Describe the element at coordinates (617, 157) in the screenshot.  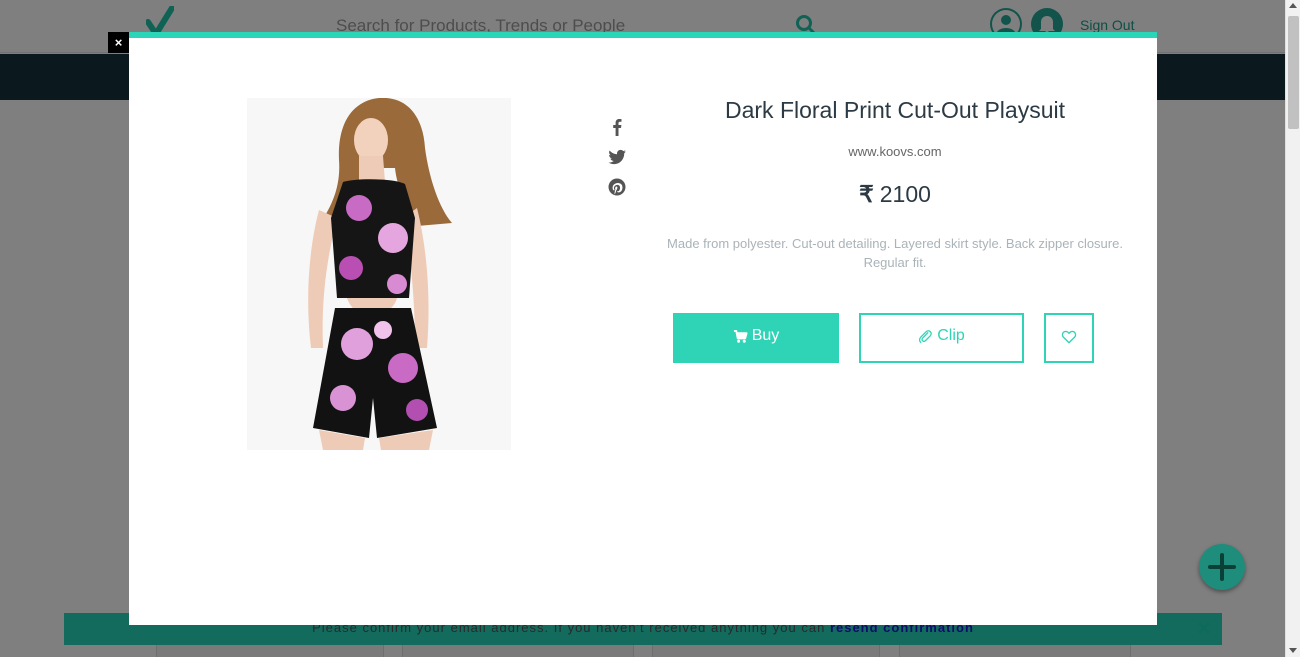
I see `twitter-icon` at that location.